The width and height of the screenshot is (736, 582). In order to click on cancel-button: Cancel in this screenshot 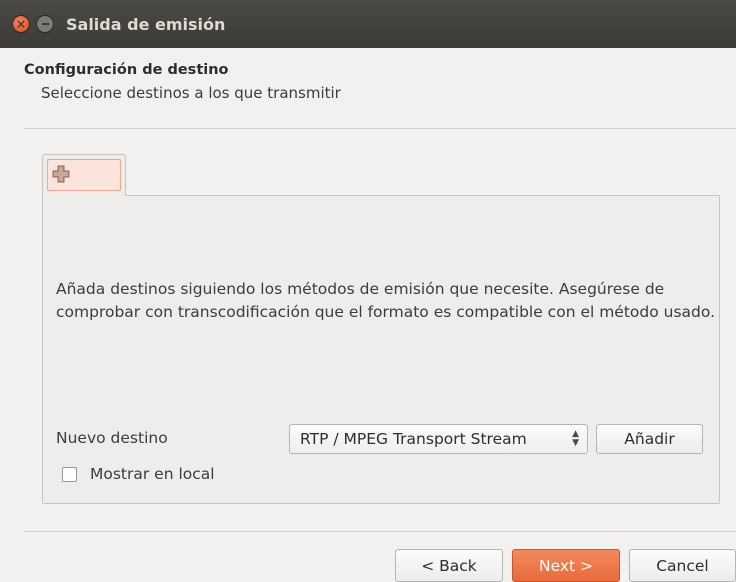, I will do `click(682, 565)`.